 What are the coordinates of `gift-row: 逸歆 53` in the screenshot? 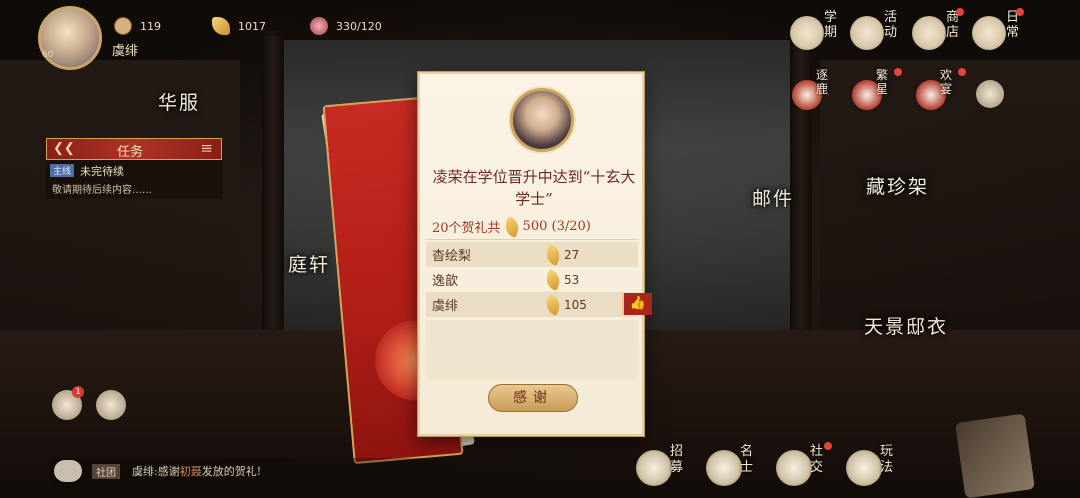 It's located at (532, 279).